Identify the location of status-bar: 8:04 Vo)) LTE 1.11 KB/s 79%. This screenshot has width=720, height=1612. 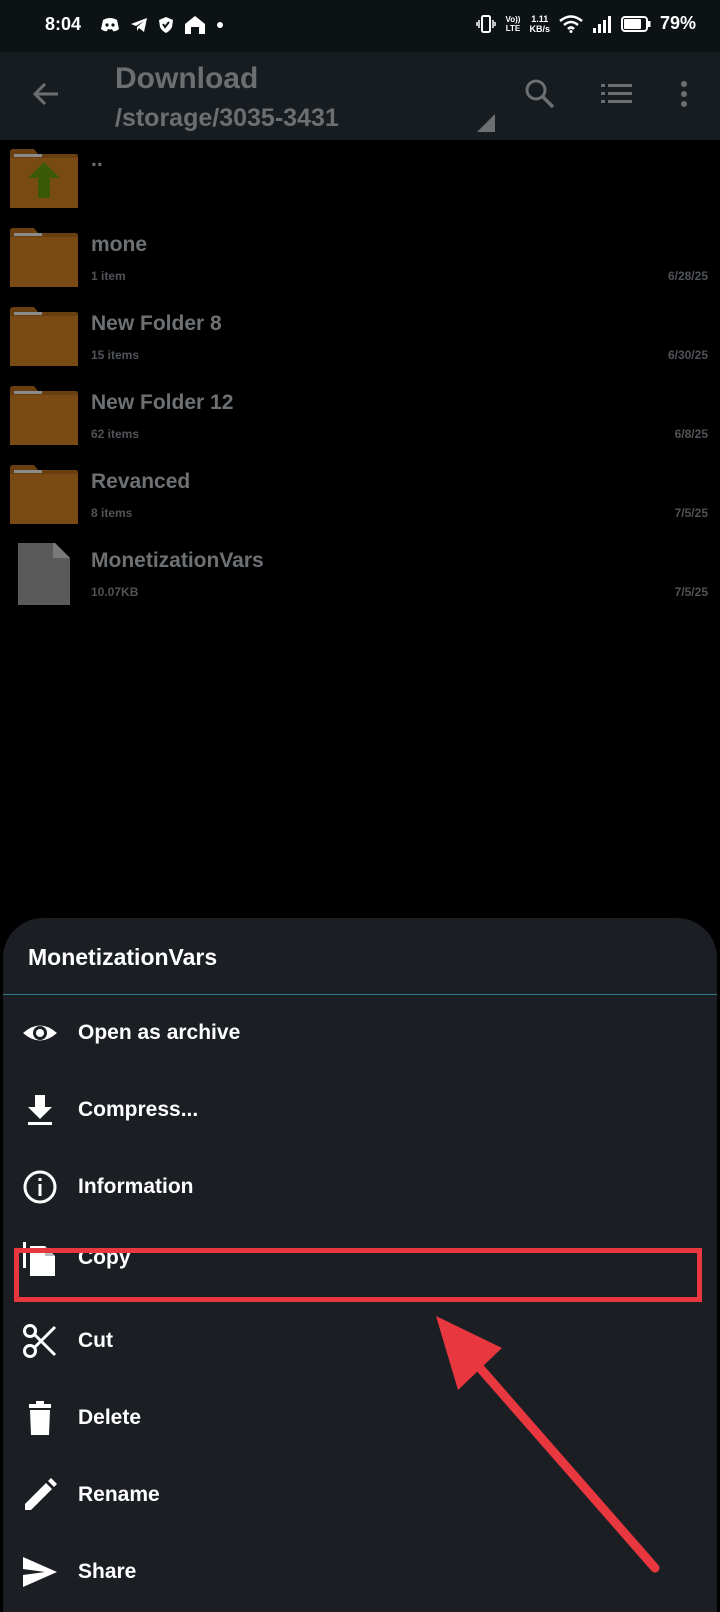
(360, 26).